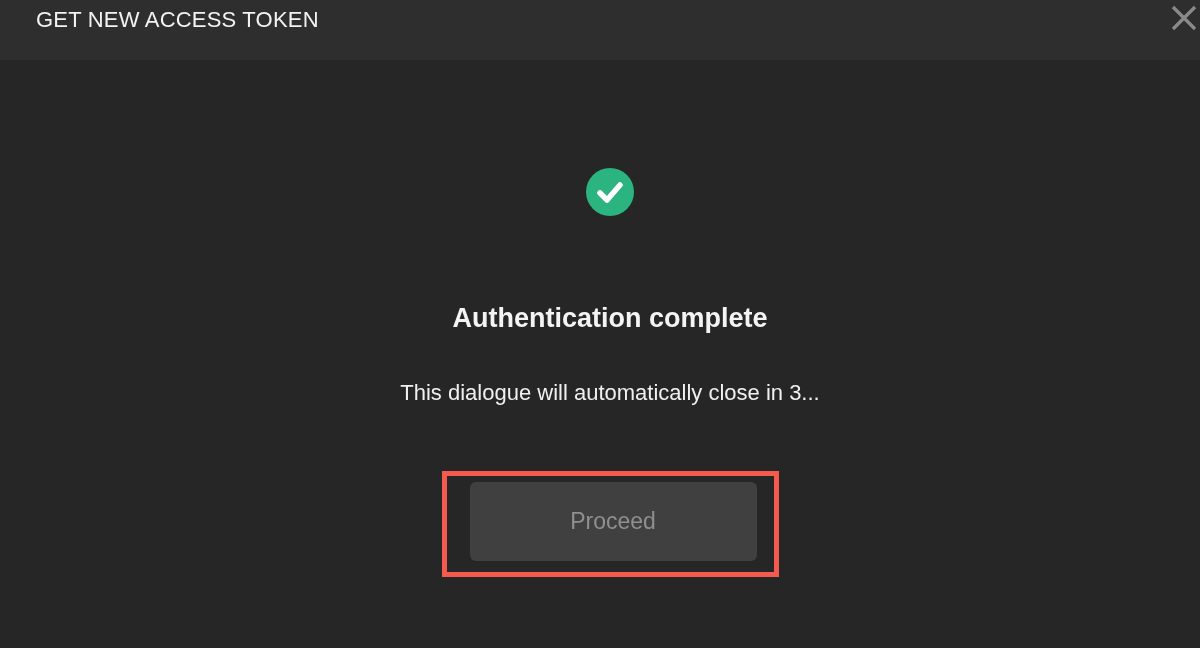 This screenshot has width=1200, height=648. Describe the element at coordinates (610, 318) in the screenshot. I see `status-heading: Authentication complete` at that location.